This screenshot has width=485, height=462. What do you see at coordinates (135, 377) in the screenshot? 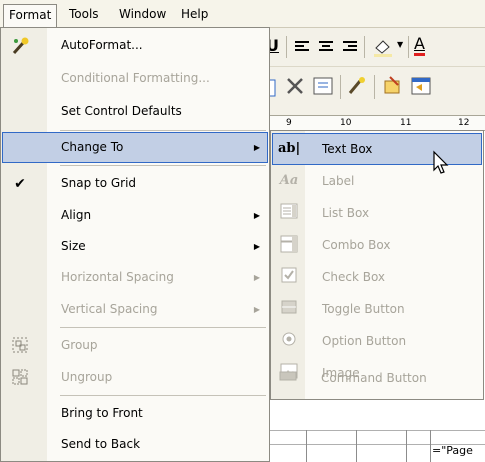
I see `menu-item-ungroup: Ungroup` at bounding box center [135, 377].